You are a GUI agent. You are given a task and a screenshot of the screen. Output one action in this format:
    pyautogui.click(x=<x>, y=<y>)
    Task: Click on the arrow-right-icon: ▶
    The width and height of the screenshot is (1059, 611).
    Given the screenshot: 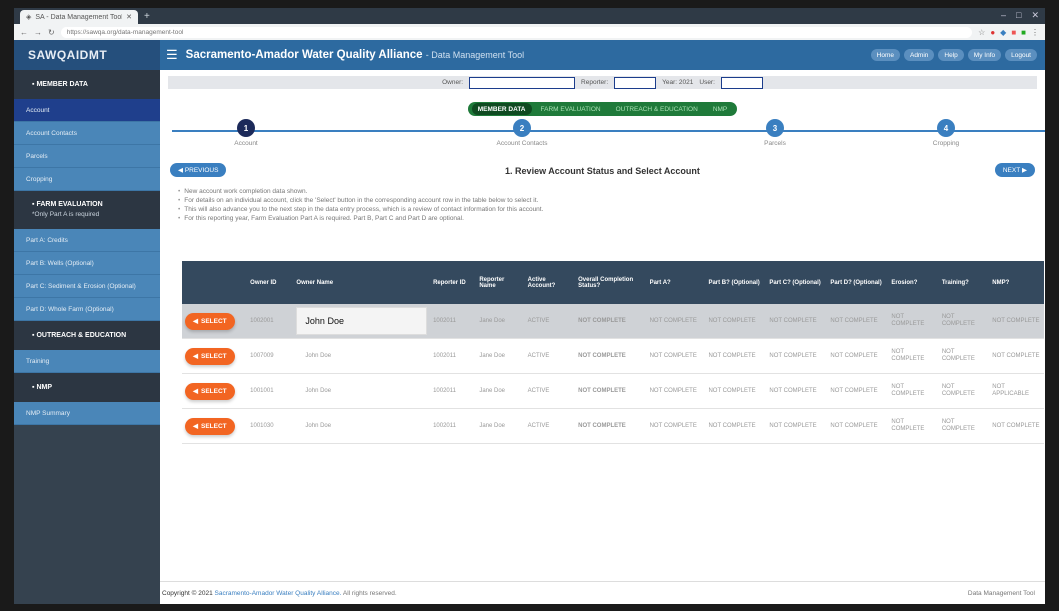 What is the action you would take?
    pyautogui.click(x=1023, y=170)
    